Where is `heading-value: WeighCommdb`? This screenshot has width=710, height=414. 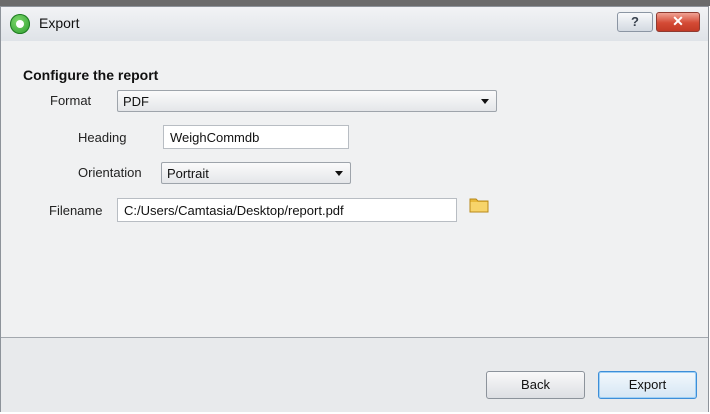
heading-value: WeighCommdb is located at coordinates (215, 137).